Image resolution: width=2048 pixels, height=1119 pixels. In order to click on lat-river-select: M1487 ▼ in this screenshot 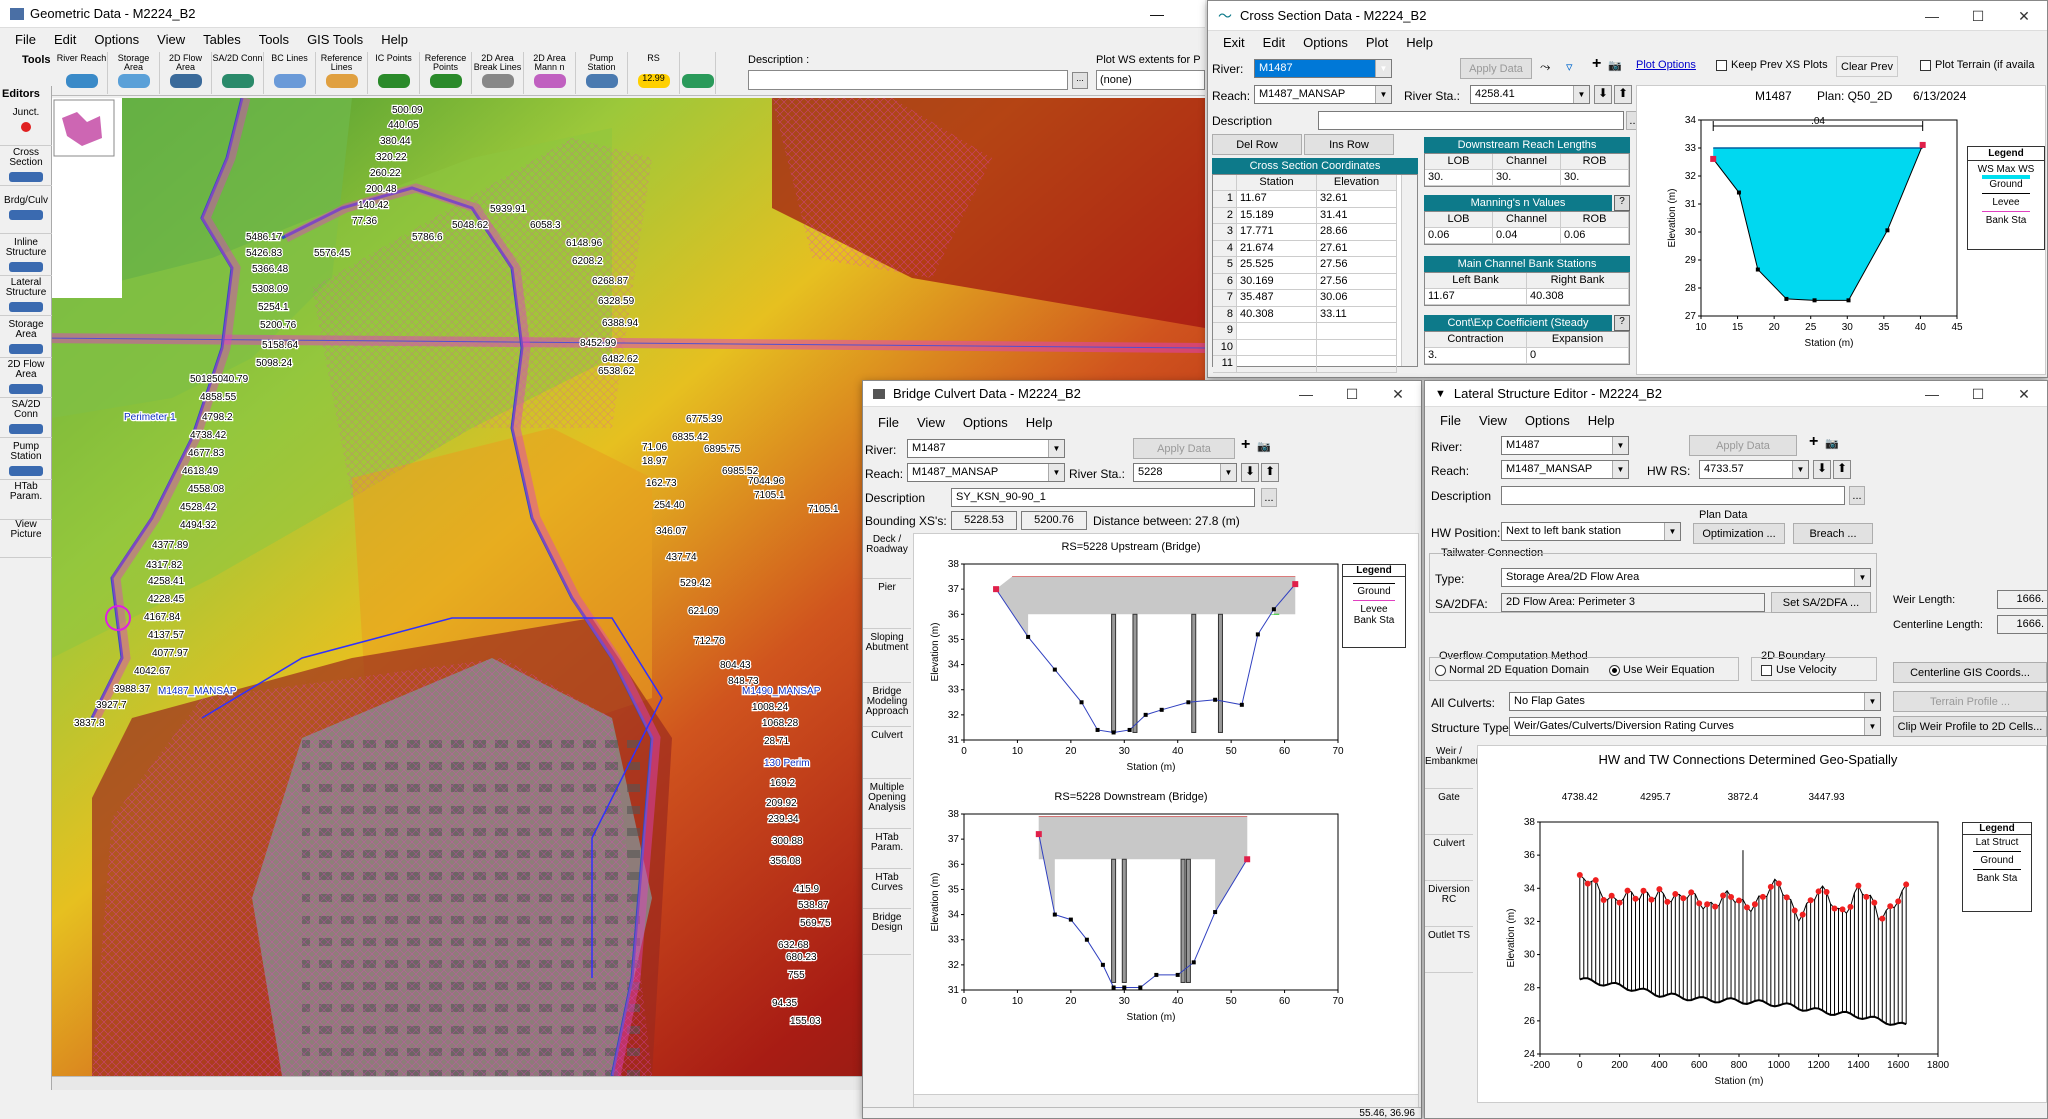, I will do `click(1565, 445)`.